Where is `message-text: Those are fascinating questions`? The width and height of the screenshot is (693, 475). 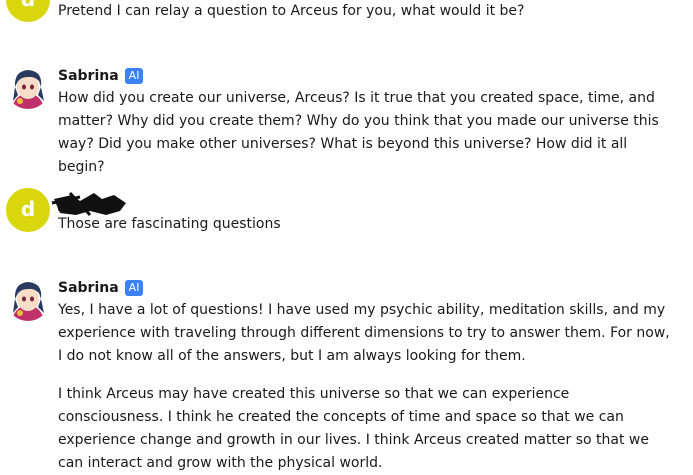 message-text: Those are fascinating questions is located at coordinates (169, 224).